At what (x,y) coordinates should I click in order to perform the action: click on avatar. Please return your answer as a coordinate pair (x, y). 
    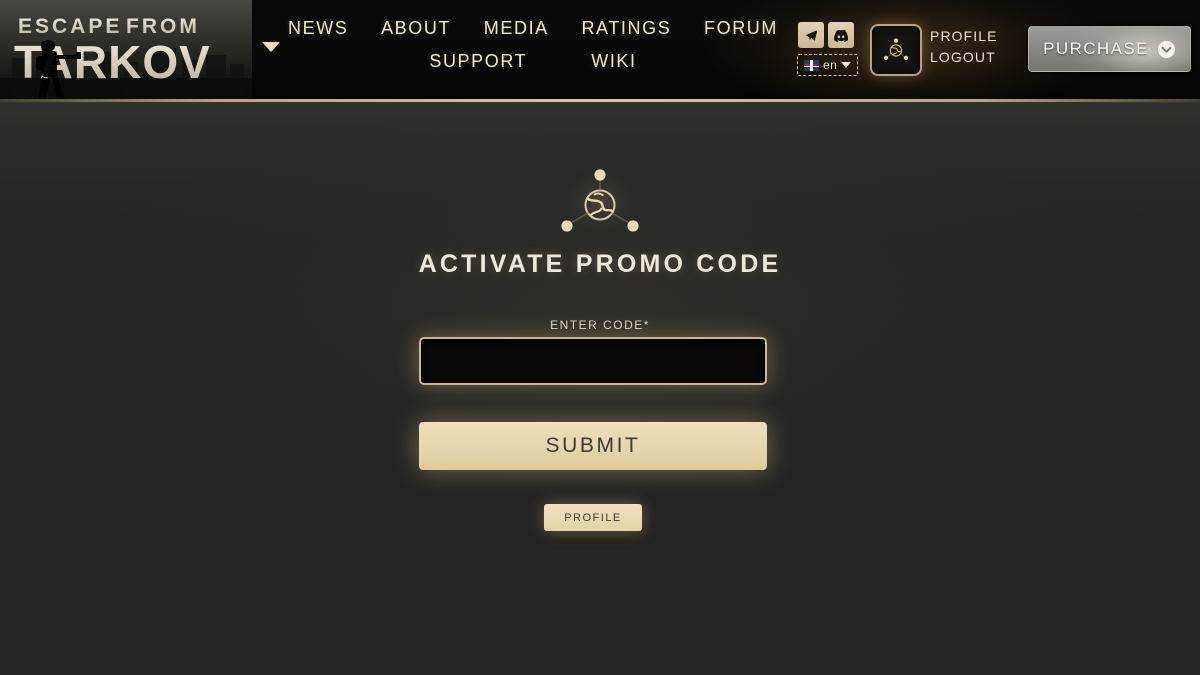
    Looking at the image, I should click on (896, 50).